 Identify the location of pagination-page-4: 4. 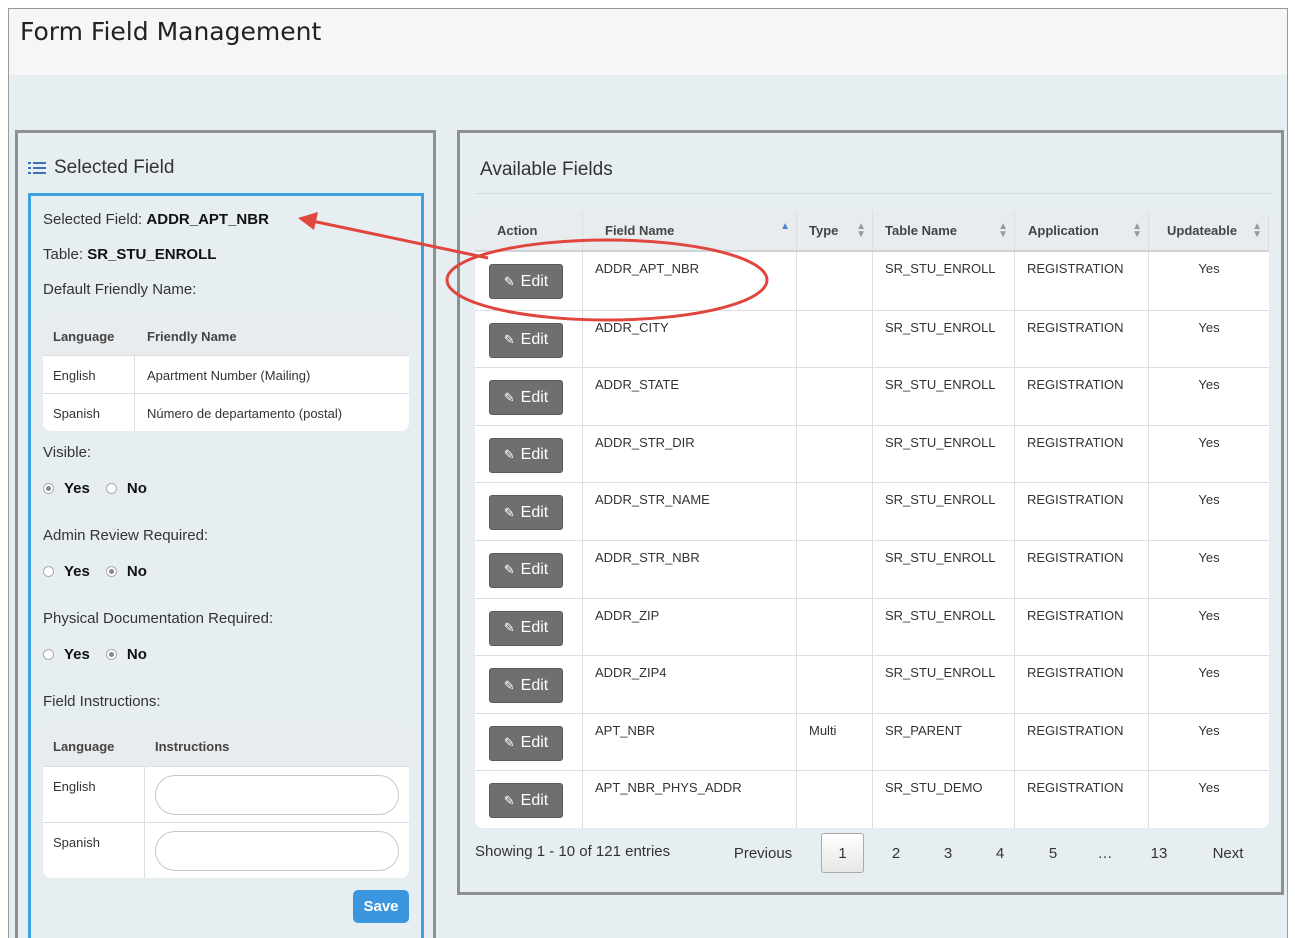
(1000, 853).